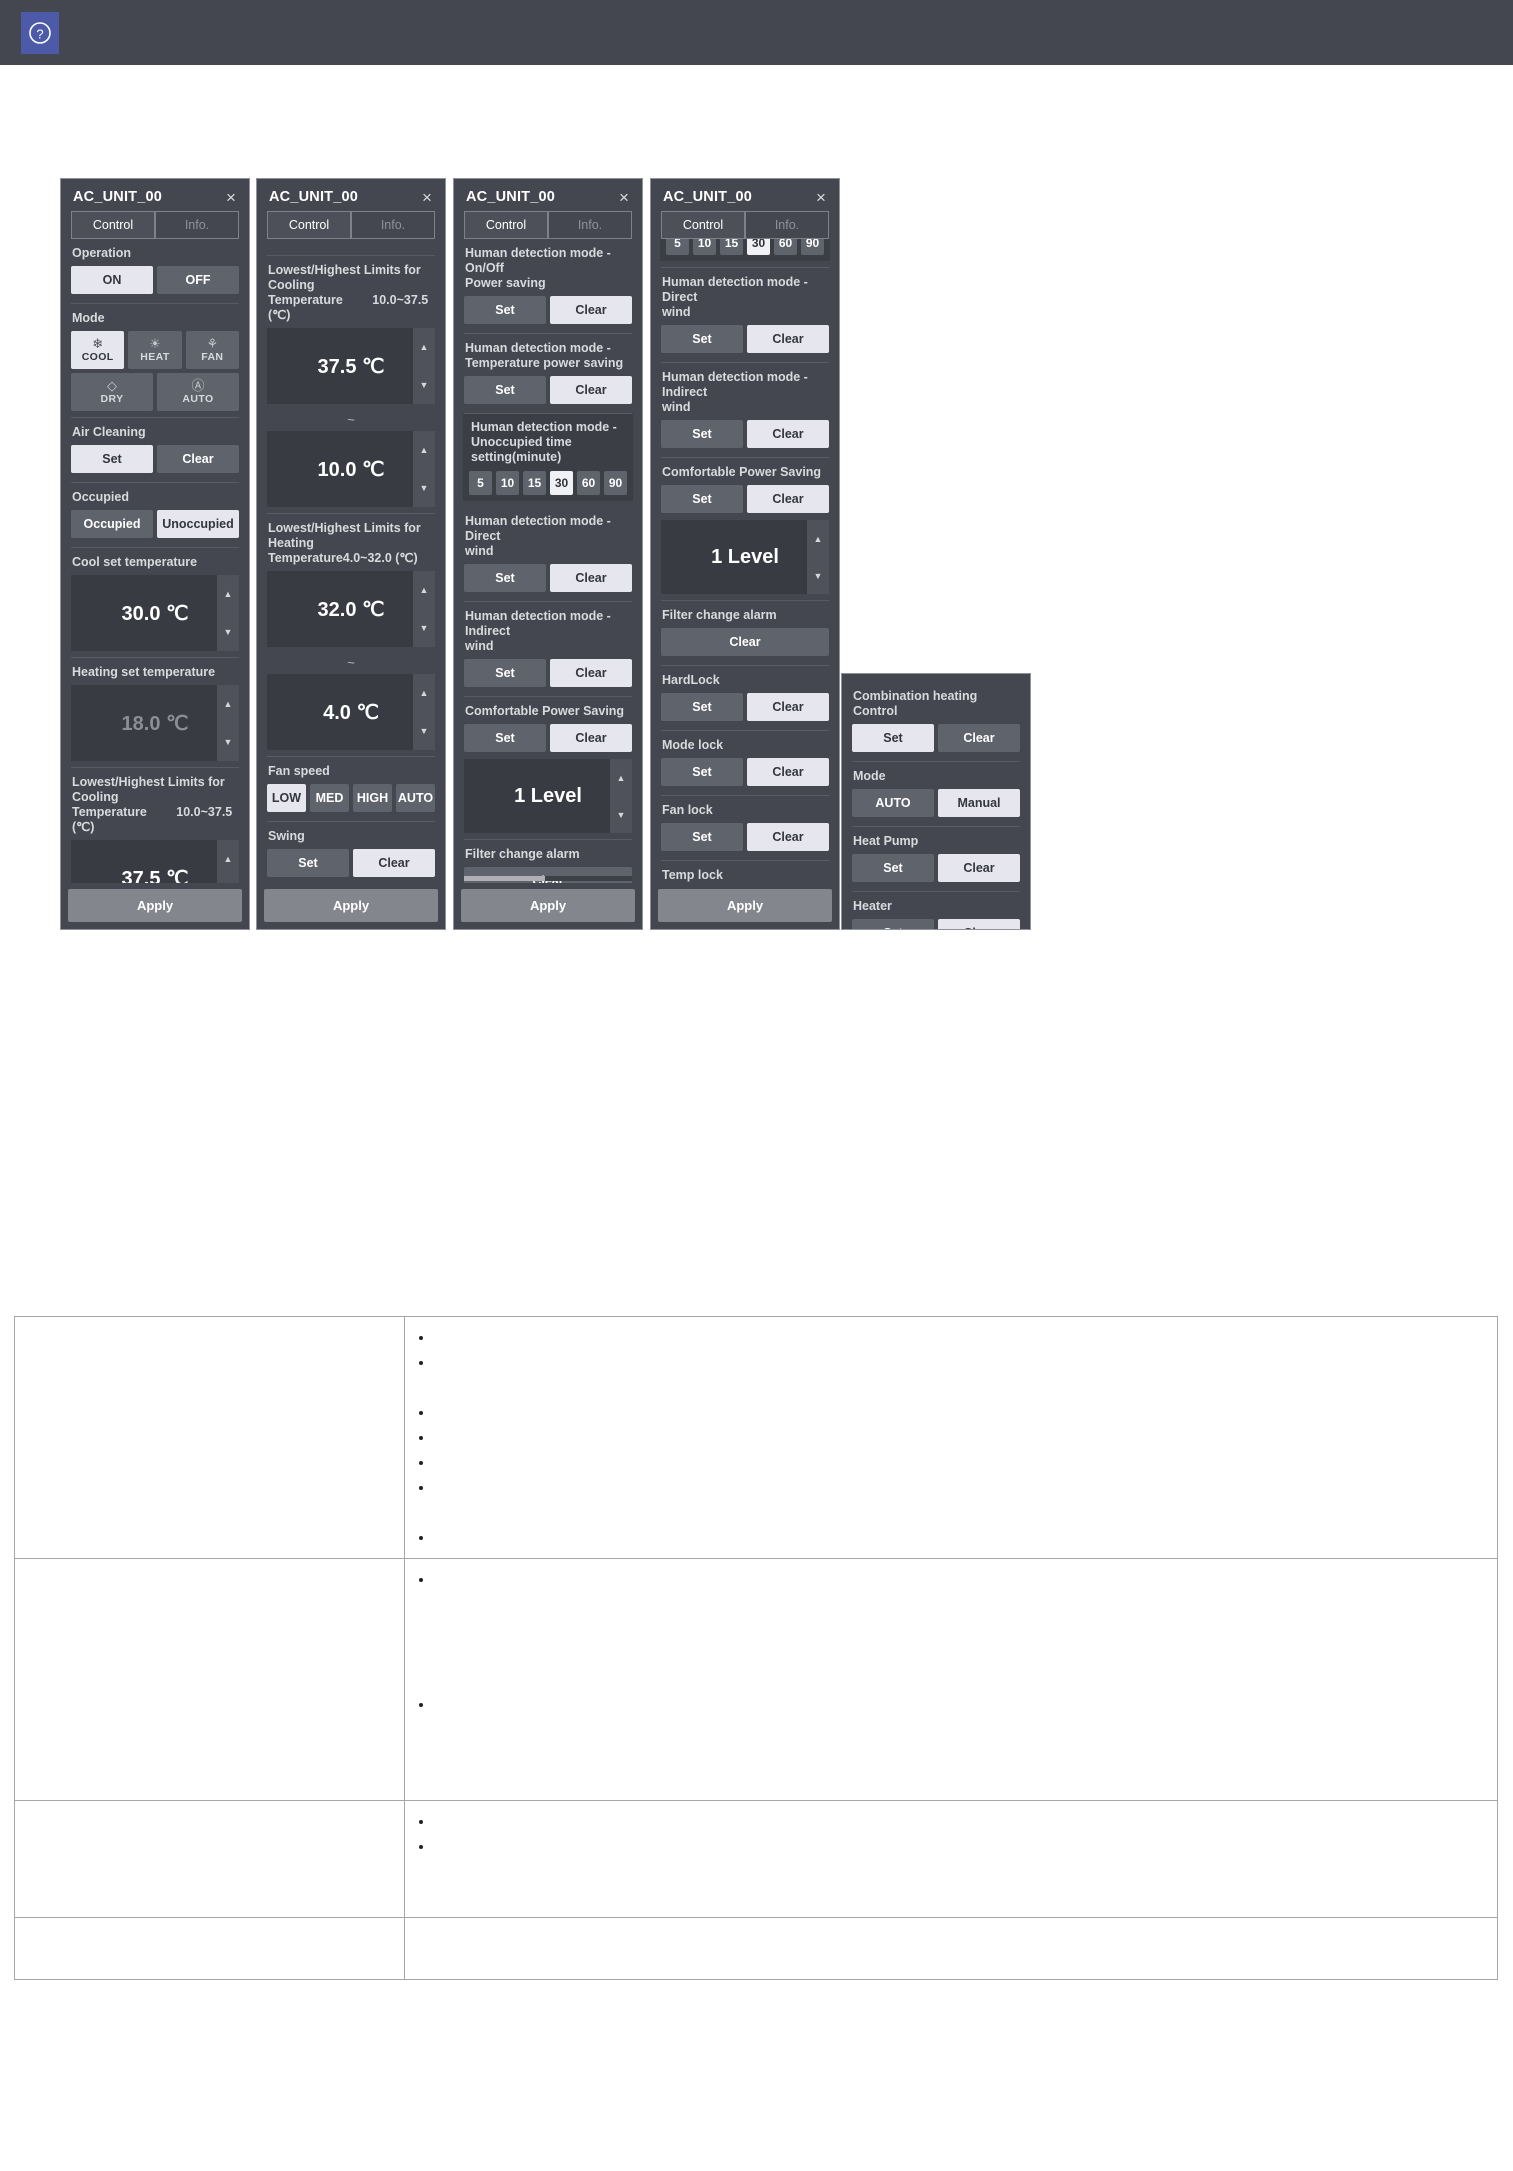 The image size is (1513, 2171). Describe the element at coordinates (591, 390) in the screenshot. I see `hd-temp-clear-button: Clear` at that location.